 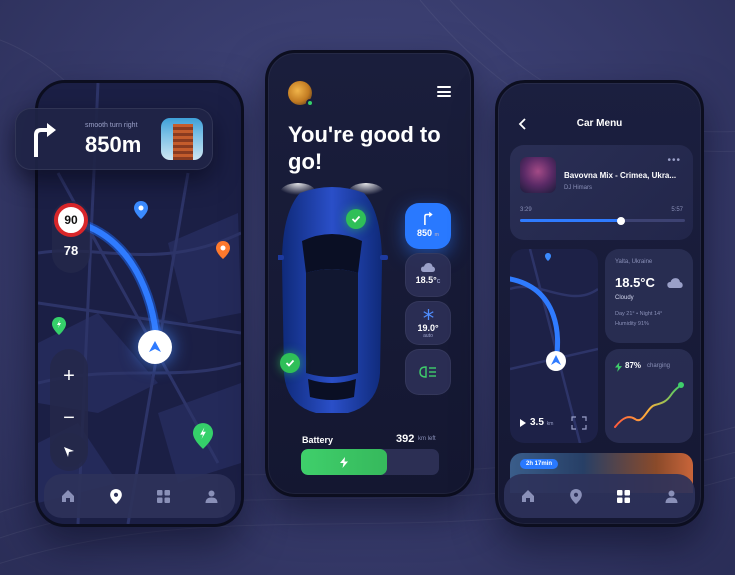 I want to click on charging-graph, so click(x=649, y=405).